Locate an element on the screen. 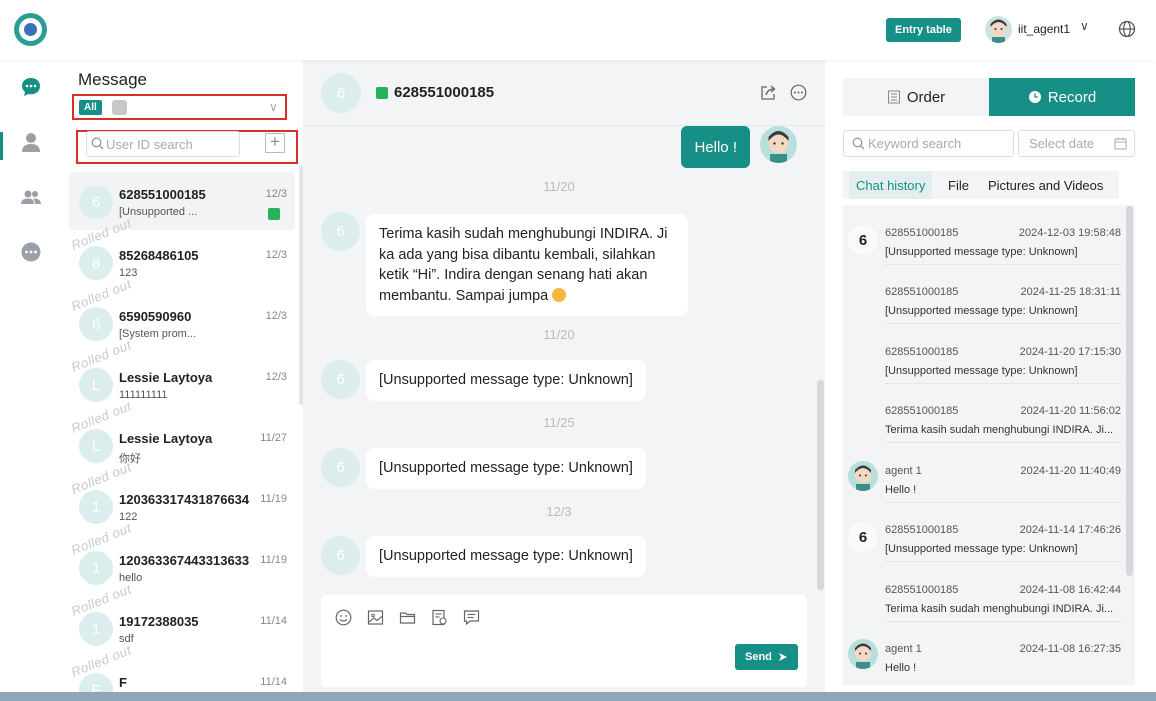 The width and height of the screenshot is (1156, 701). conversation-name: 120363317431876634 is located at coordinates (184, 499).